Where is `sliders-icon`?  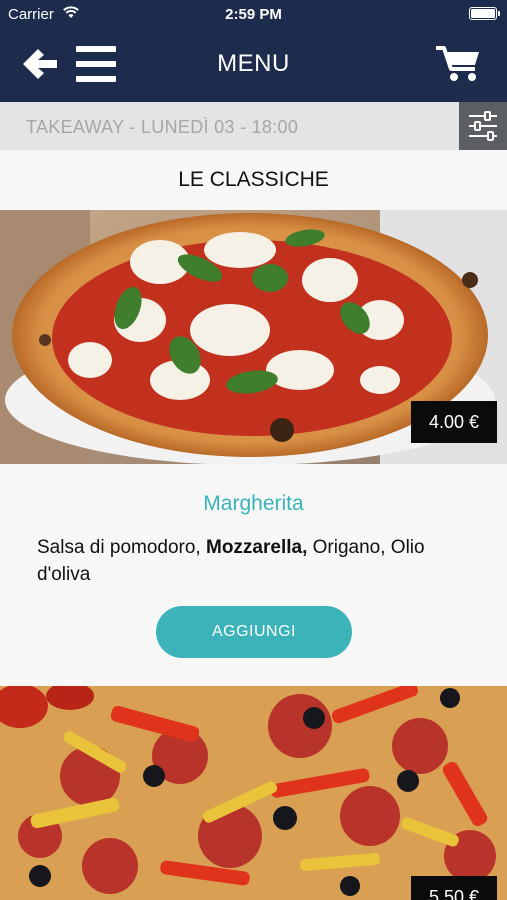
sliders-icon is located at coordinates (483, 126).